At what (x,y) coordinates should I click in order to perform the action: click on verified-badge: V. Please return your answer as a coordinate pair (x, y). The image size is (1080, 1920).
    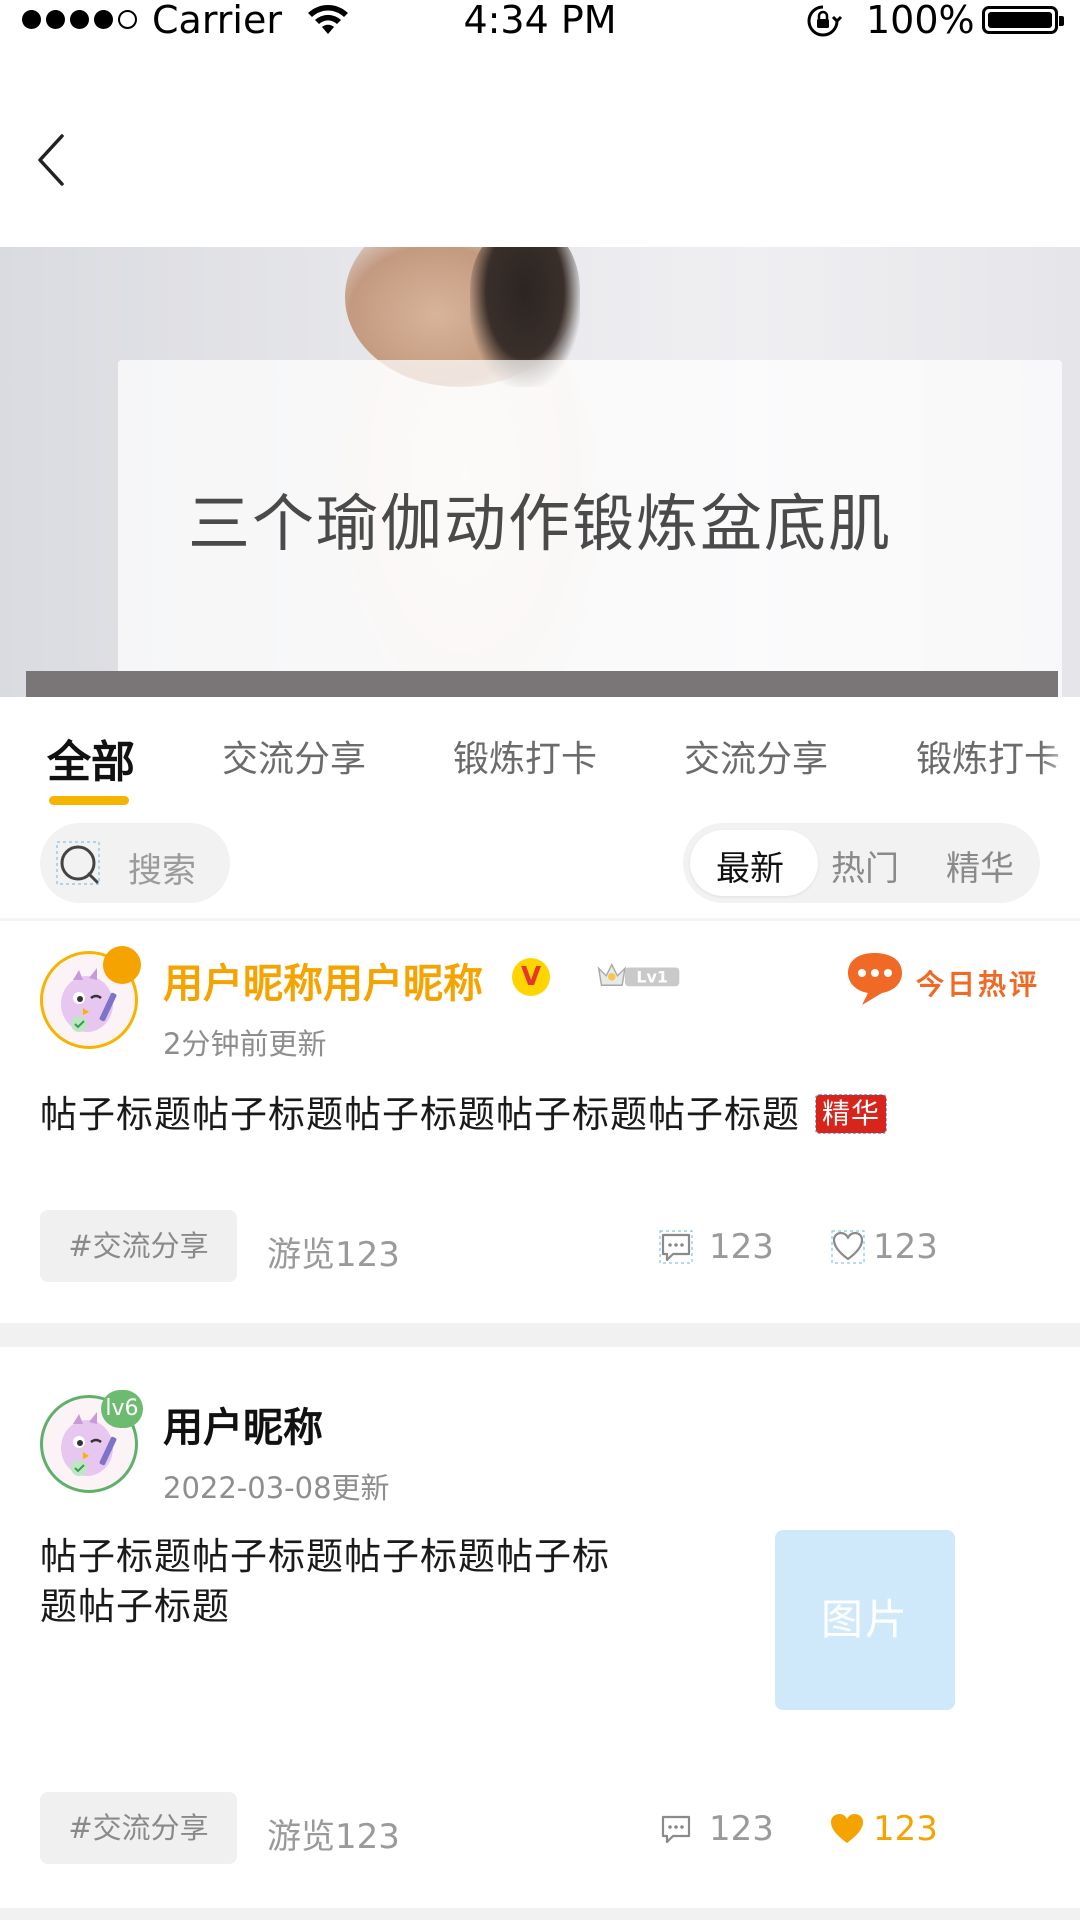
    Looking at the image, I should click on (531, 977).